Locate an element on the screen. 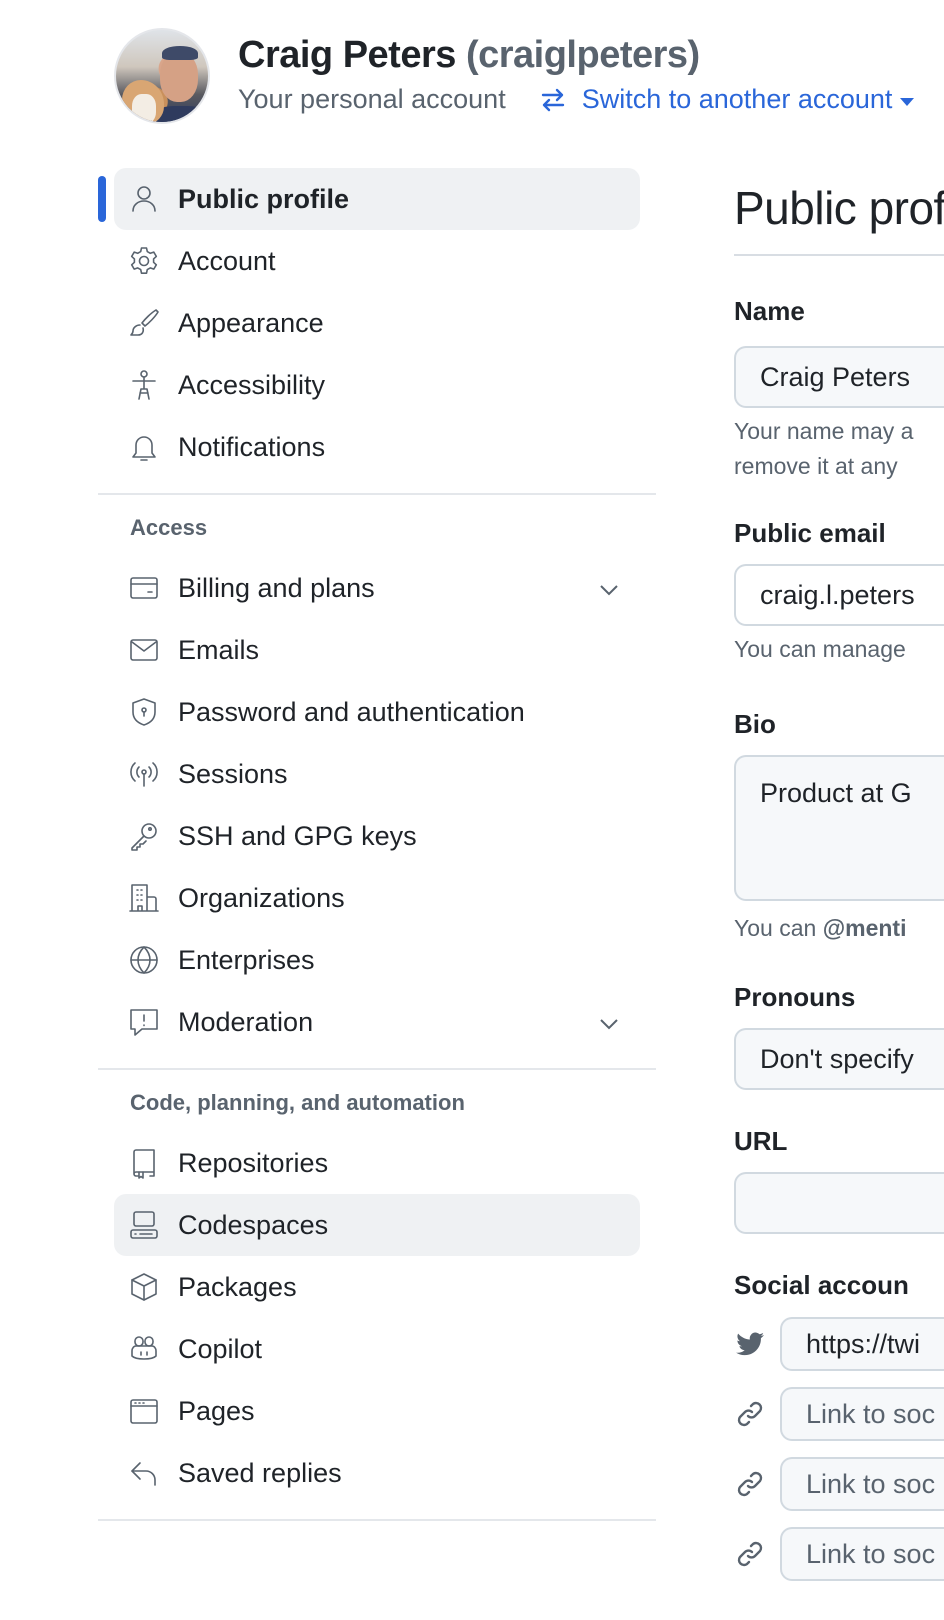 The image size is (944, 1620). switch-account-button: Switch to another account is located at coordinates (727, 99).